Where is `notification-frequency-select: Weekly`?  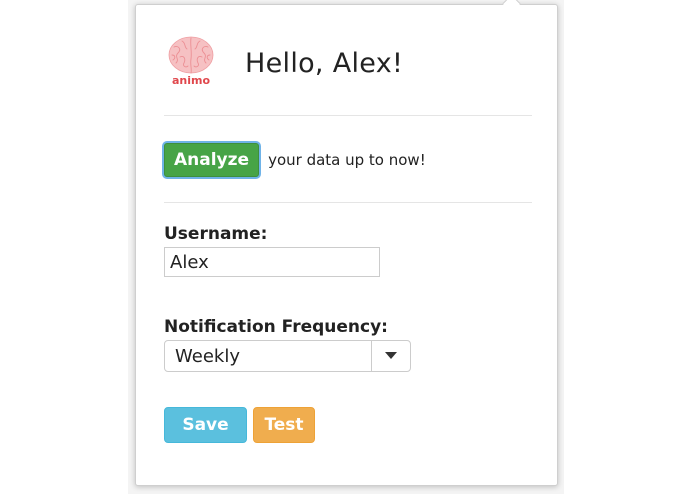 notification-frequency-select: Weekly is located at coordinates (287, 356).